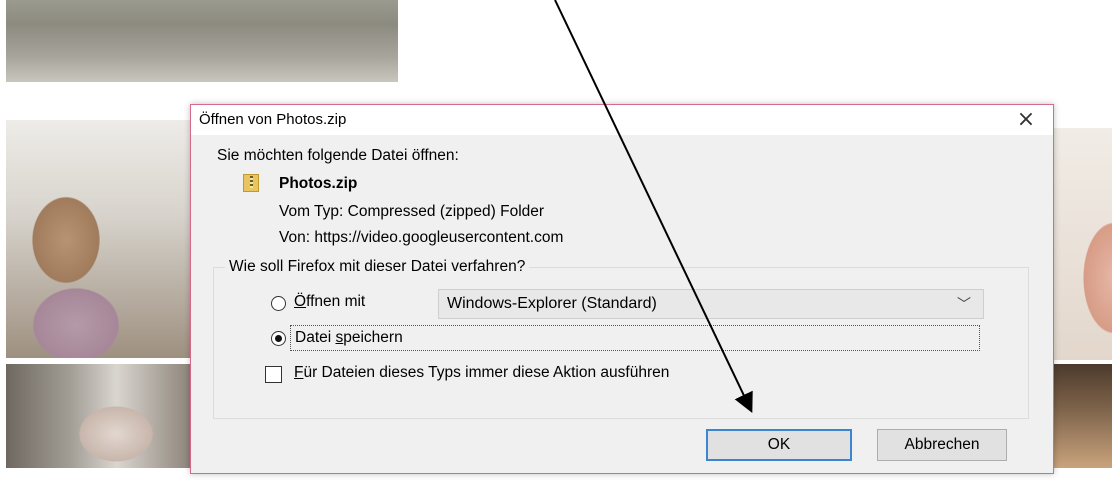 The image size is (1112, 488). Describe the element at coordinates (338, 155) in the screenshot. I see `dialog-prompt: Sie möchten folgende Datei öffnen:` at that location.